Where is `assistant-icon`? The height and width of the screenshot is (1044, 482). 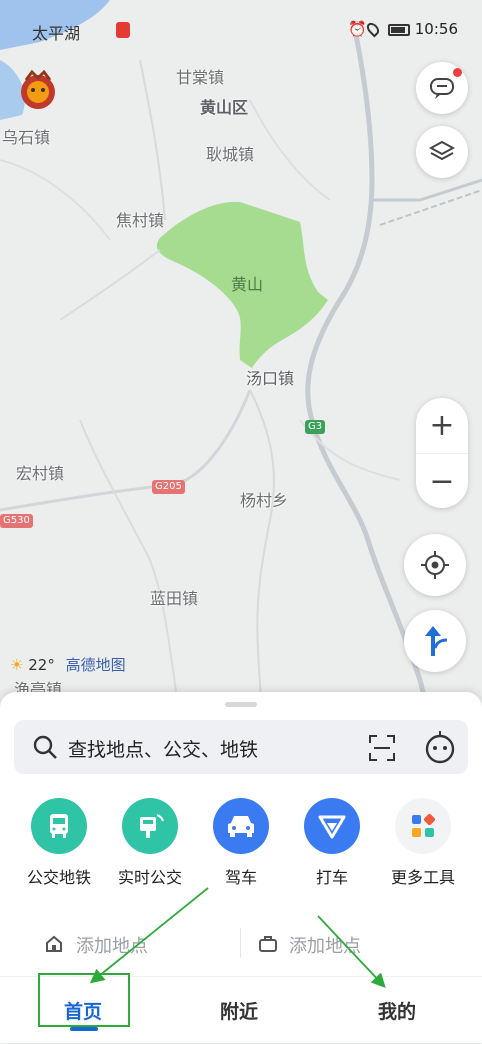 assistant-icon is located at coordinates (440, 747).